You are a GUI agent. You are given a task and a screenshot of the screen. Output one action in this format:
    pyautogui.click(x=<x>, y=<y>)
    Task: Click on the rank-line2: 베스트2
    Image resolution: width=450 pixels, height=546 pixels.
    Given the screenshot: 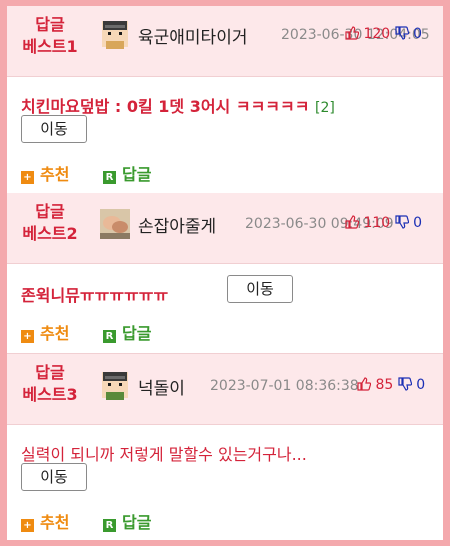 What is the action you would take?
    pyautogui.click(x=50, y=233)
    